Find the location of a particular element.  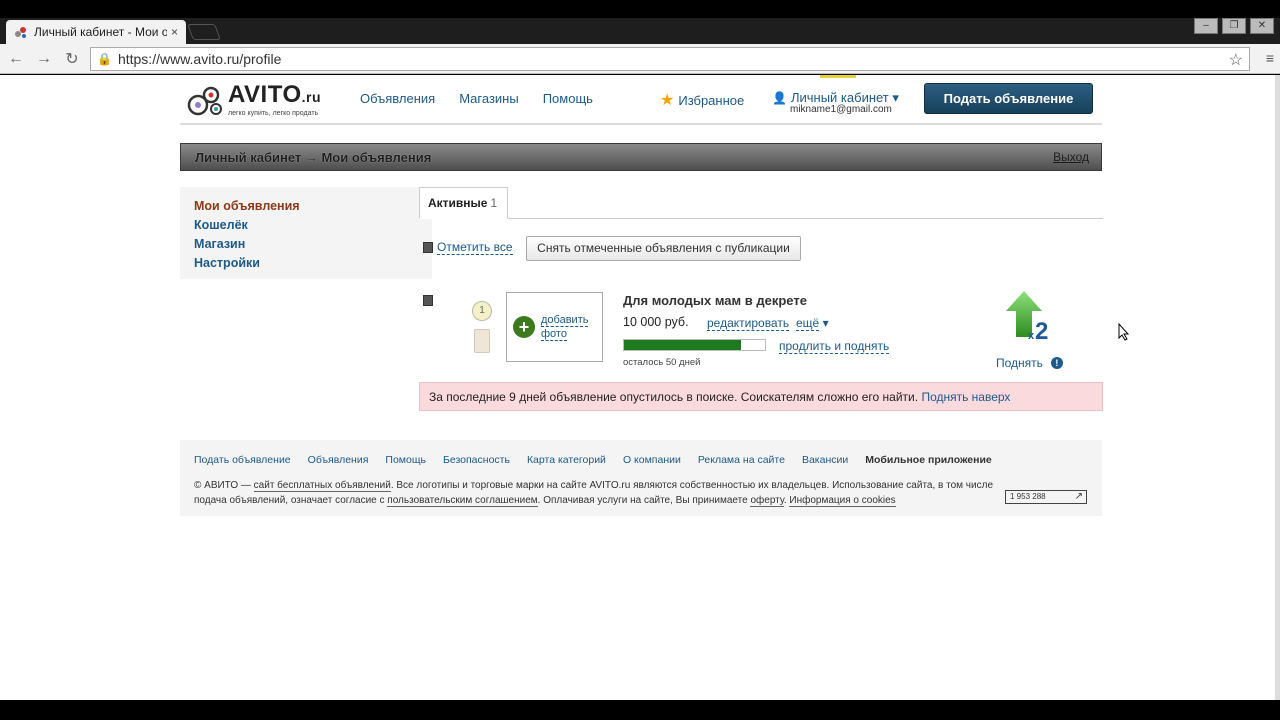

new-tab-button is located at coordinates (204, 32).